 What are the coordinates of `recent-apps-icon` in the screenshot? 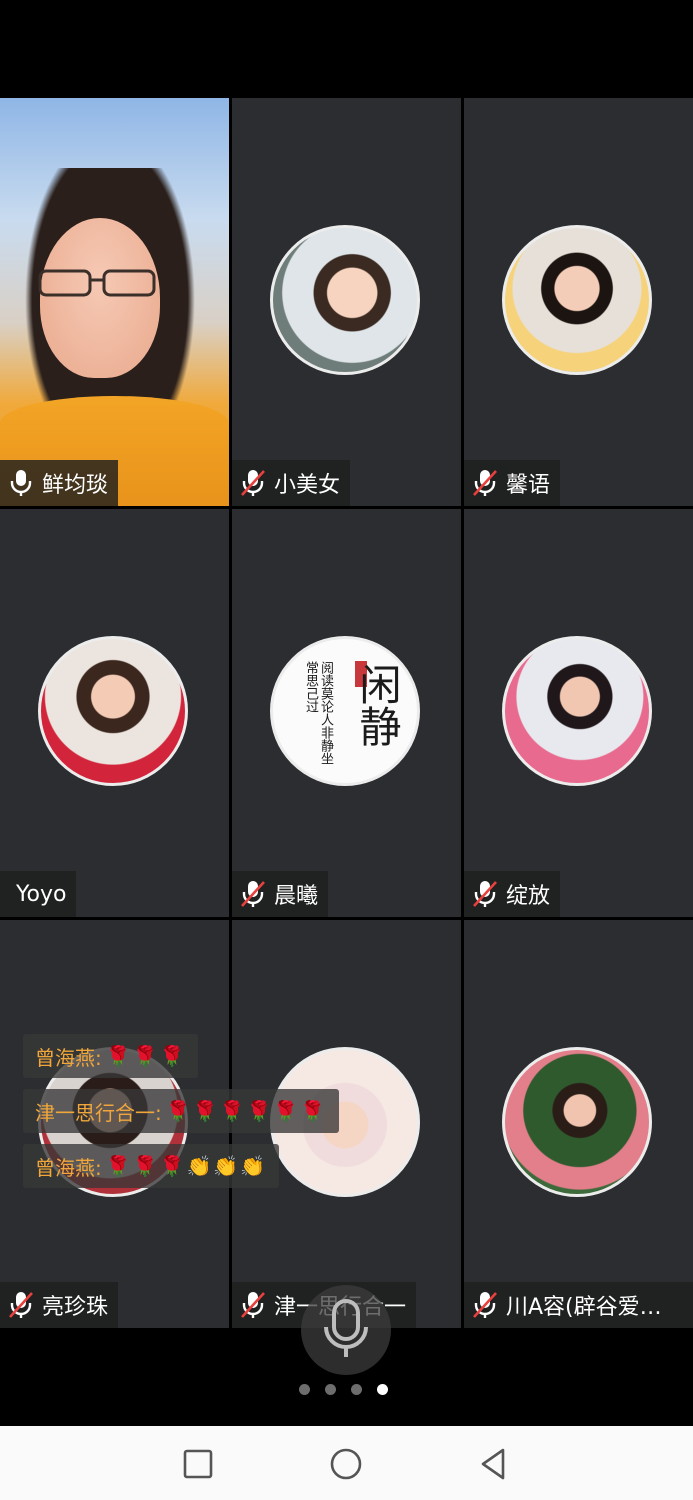 It's located at (198, 1464).